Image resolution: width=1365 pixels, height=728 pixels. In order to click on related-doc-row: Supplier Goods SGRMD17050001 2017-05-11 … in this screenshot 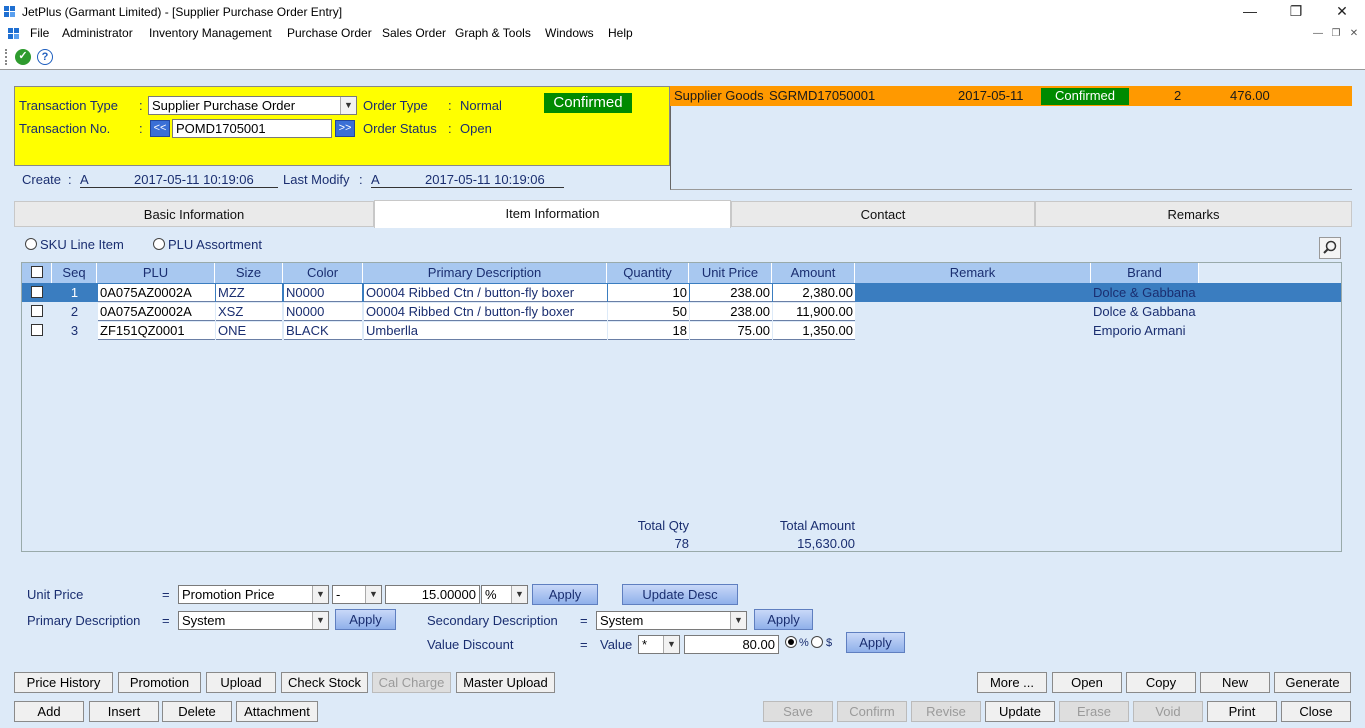, I will do `click(1011, 96)`.